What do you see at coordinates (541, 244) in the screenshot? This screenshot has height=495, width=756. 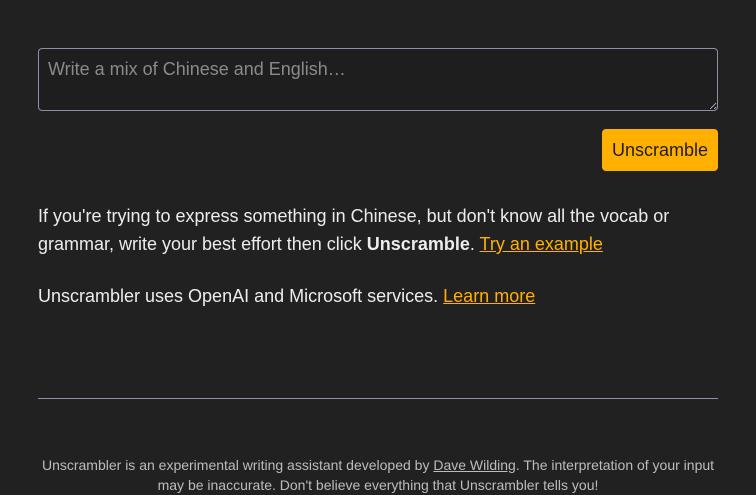 I see `try-example-link: Try an example` at bounding box center [541, 244].